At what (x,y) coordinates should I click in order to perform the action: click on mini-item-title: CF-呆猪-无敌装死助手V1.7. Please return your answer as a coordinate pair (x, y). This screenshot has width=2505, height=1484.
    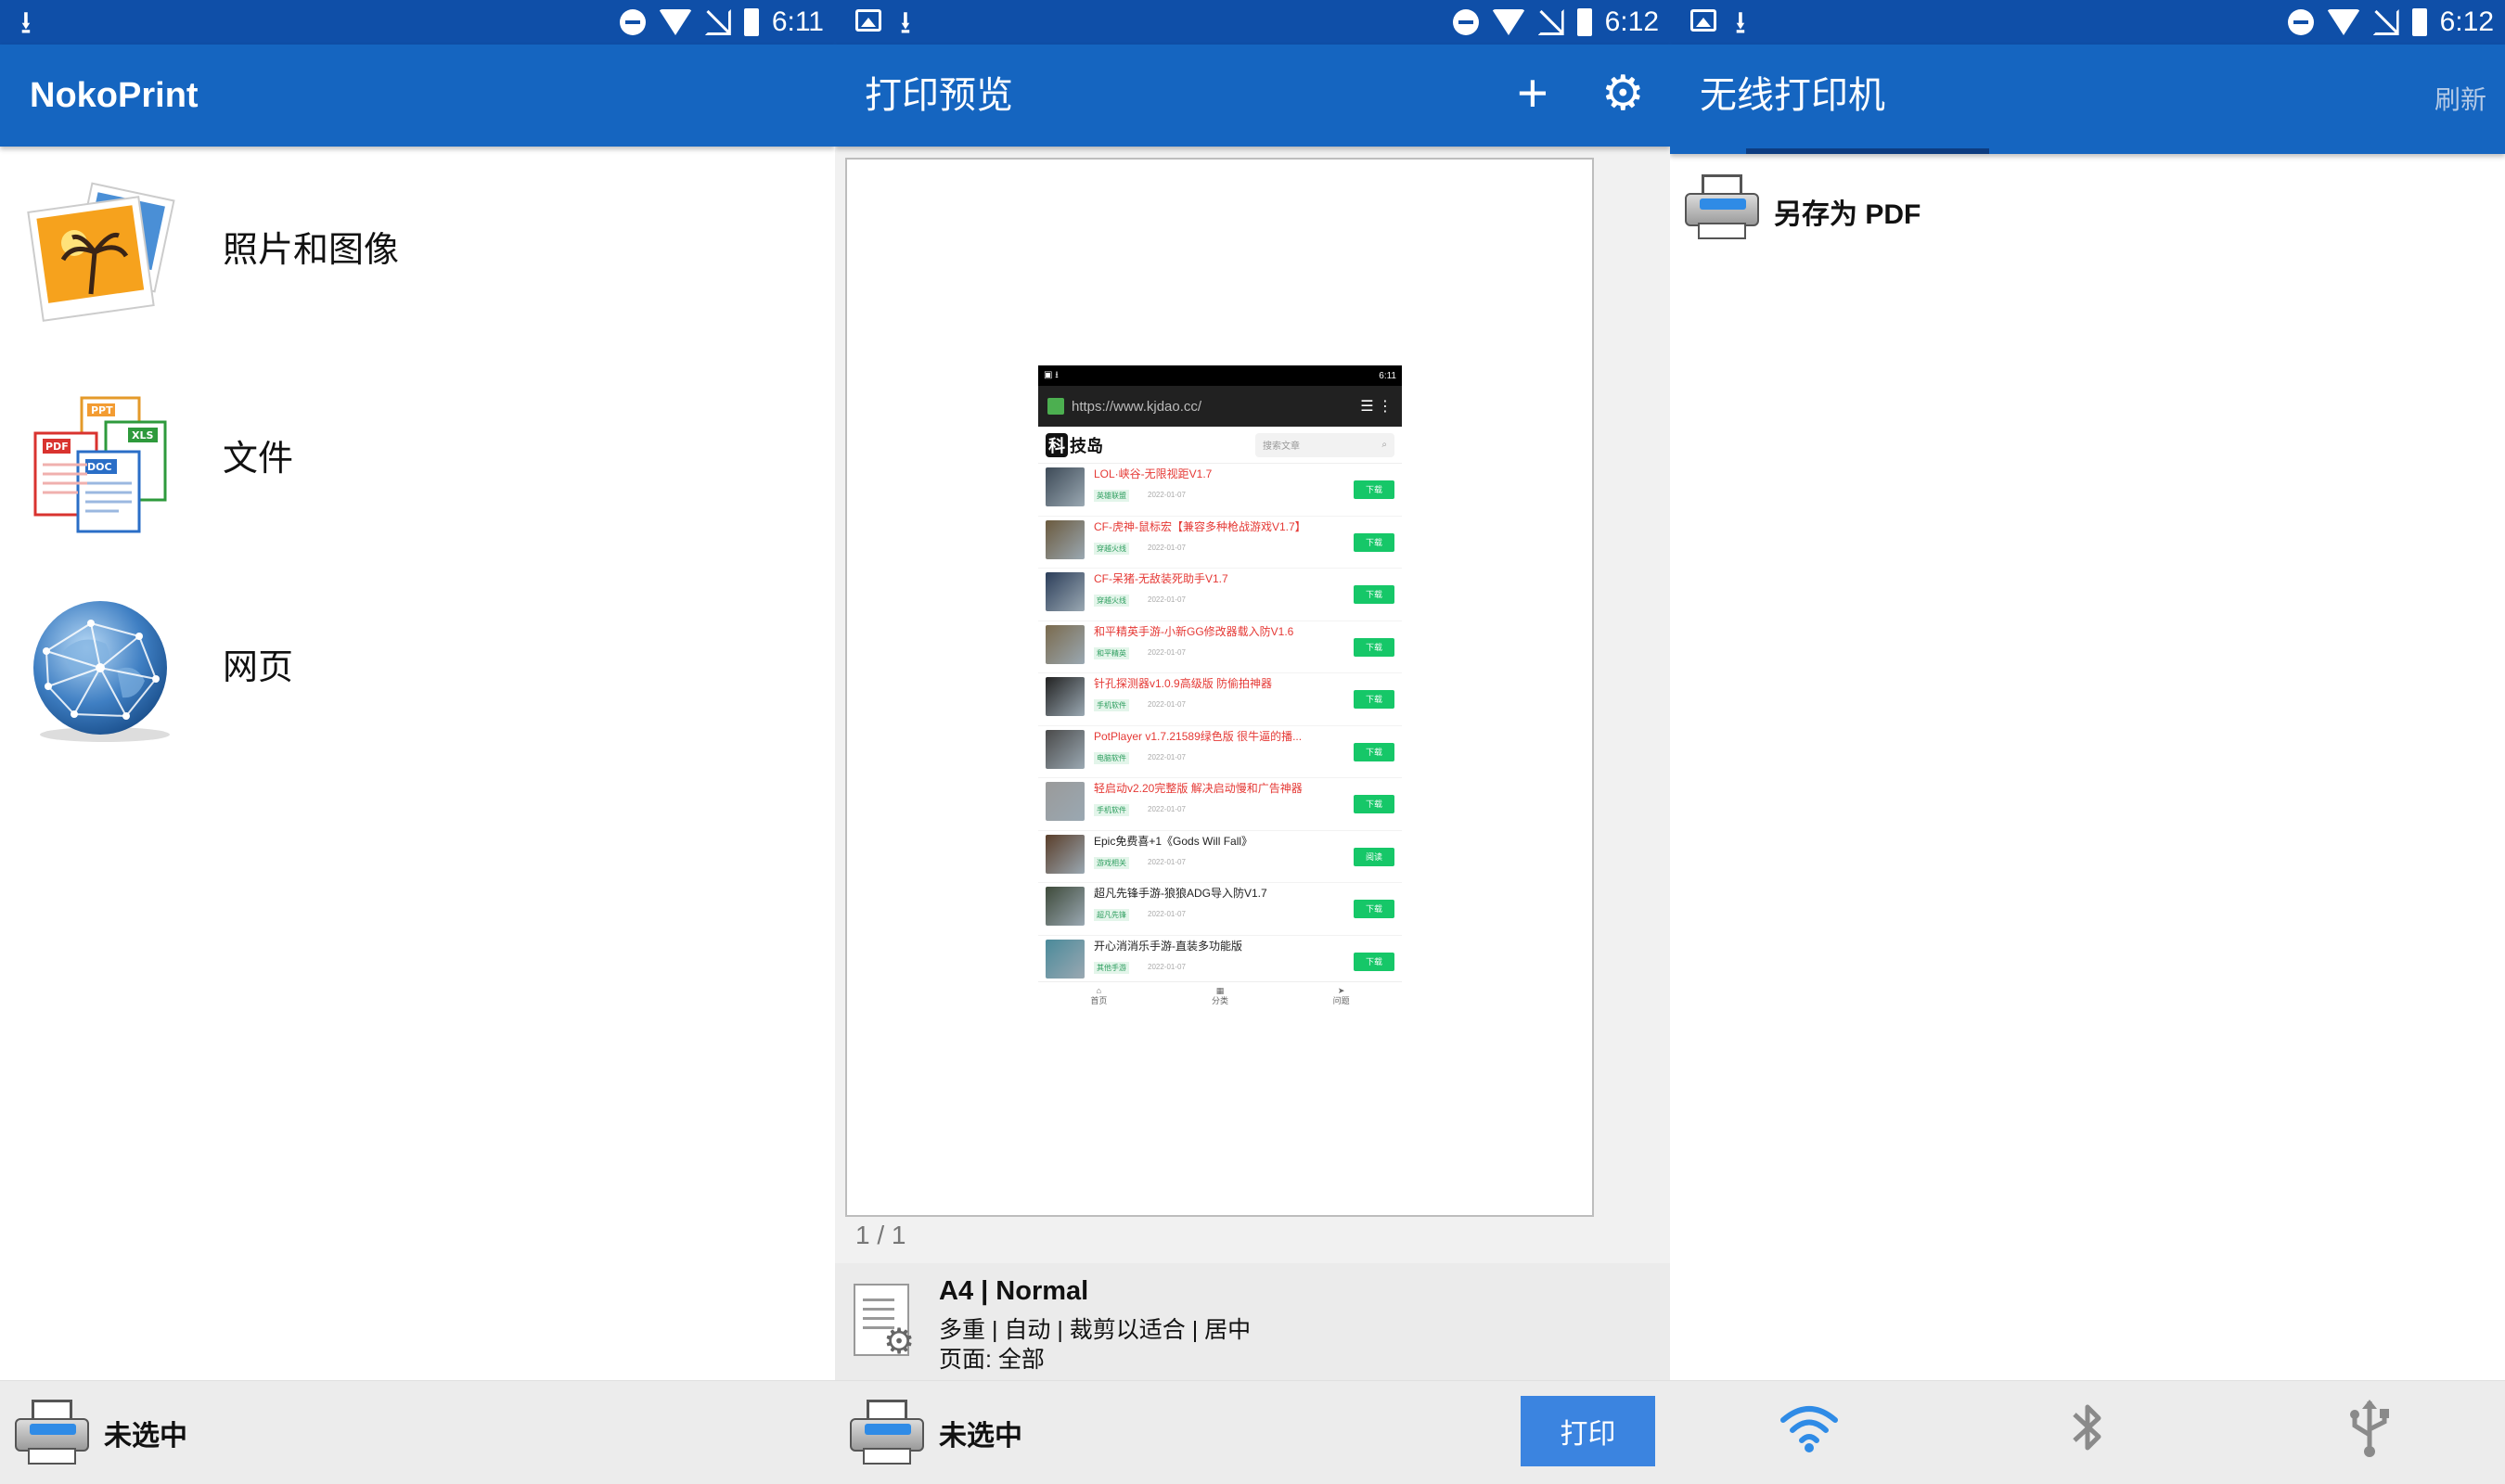
    Looking at the image, I should click on (1161, 578).